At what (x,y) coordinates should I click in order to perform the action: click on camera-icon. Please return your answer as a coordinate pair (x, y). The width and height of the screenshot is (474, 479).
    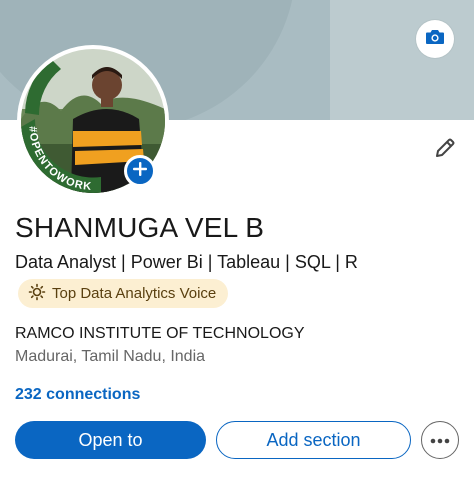
    Looking at the image, I should click on (435, 39).